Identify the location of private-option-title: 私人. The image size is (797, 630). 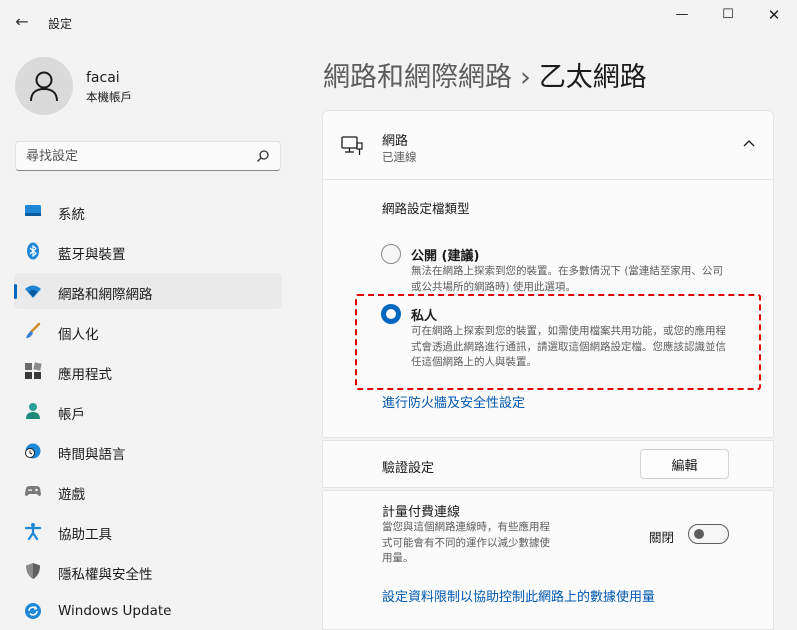
(424, 314).